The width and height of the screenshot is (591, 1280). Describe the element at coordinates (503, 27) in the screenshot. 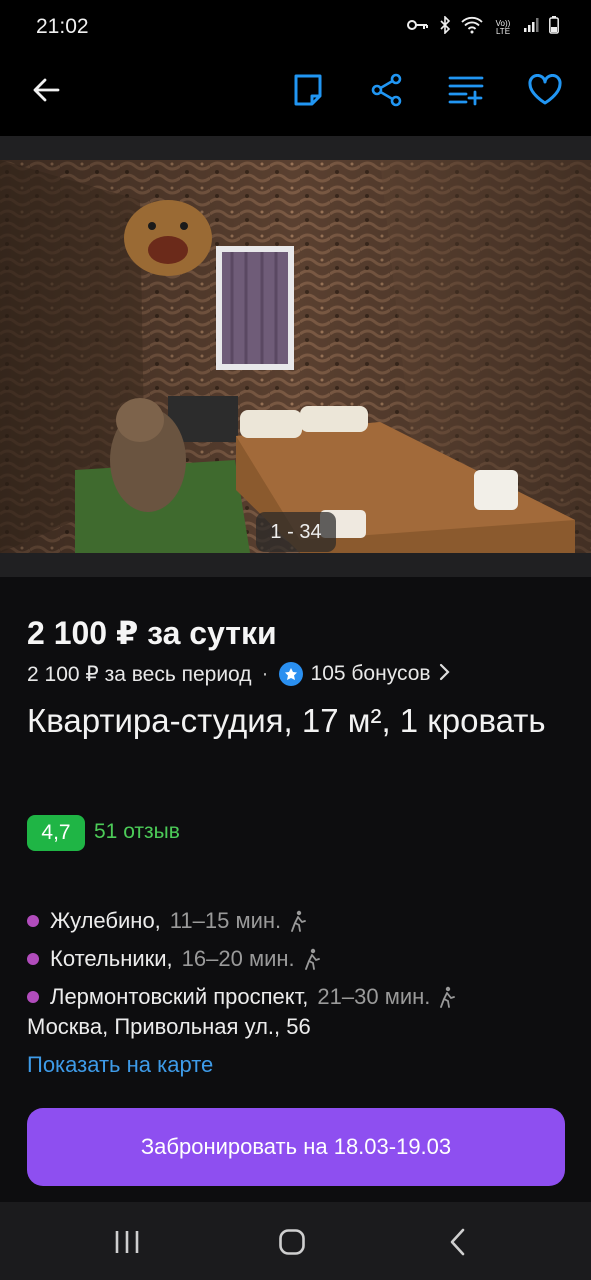

I see `volte-icon: Vo)) LTE` at that location.